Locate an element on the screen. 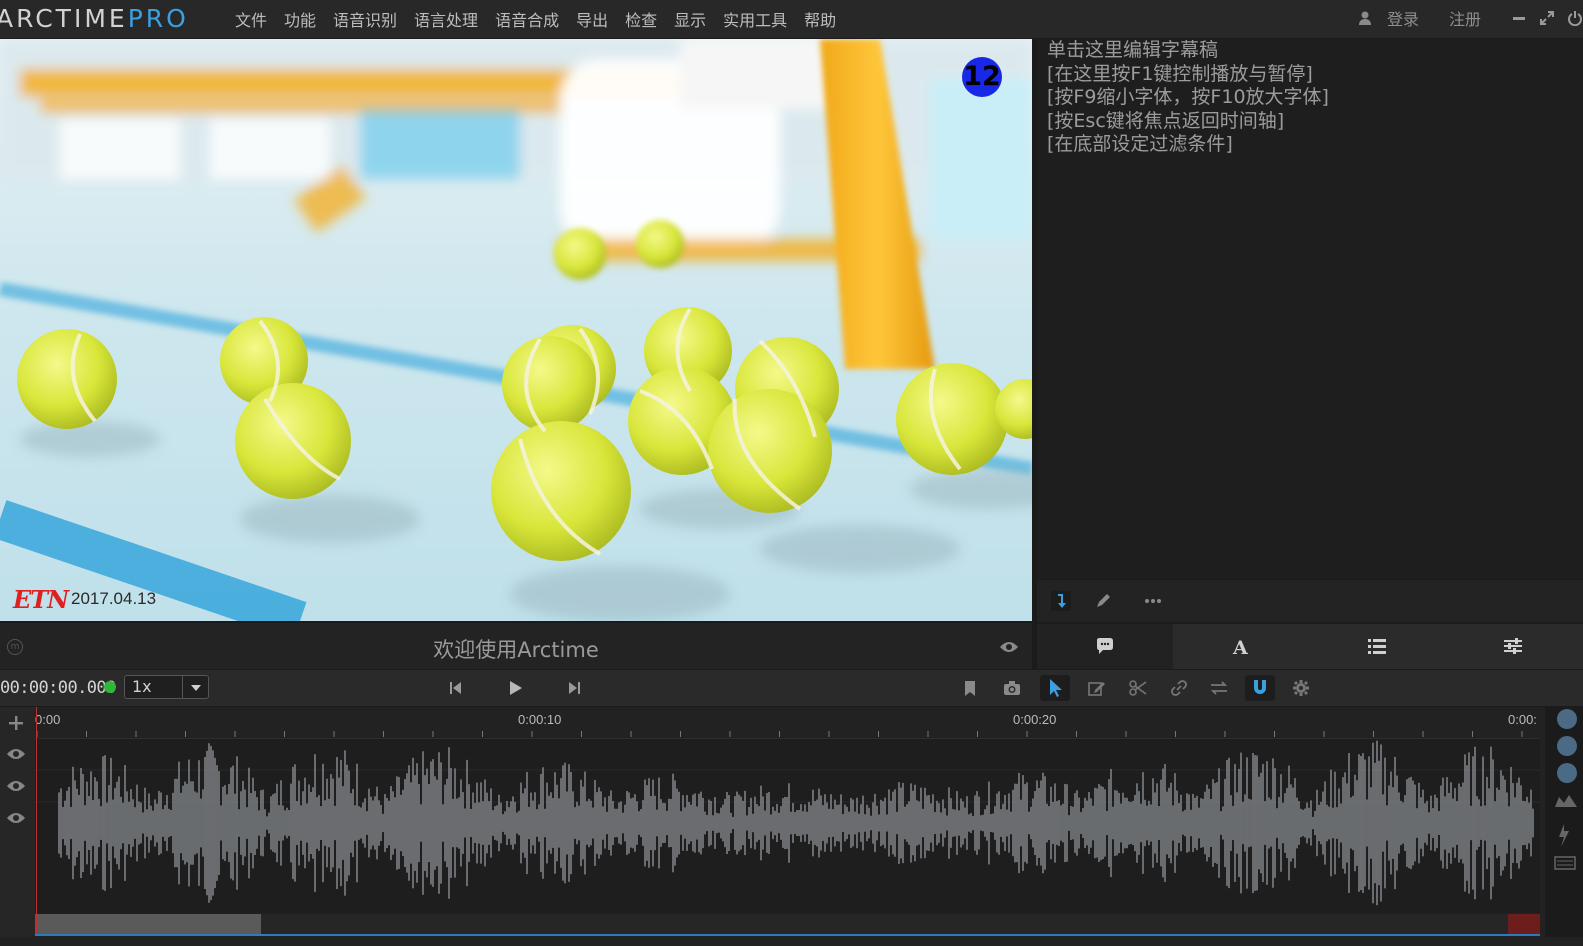 The image size is (1583, 946). fullscreen-icon is located at coordinates (1547, 18).